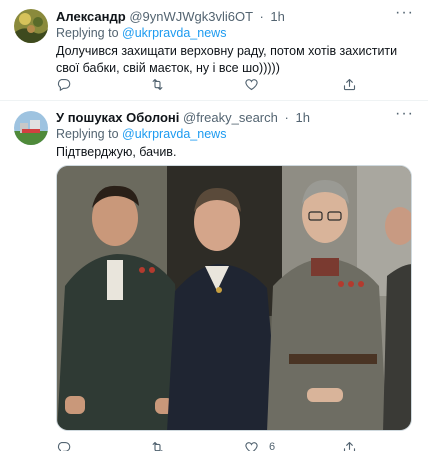 The image size is (428, 451). I want to click on action-bar, so click(206, 84).